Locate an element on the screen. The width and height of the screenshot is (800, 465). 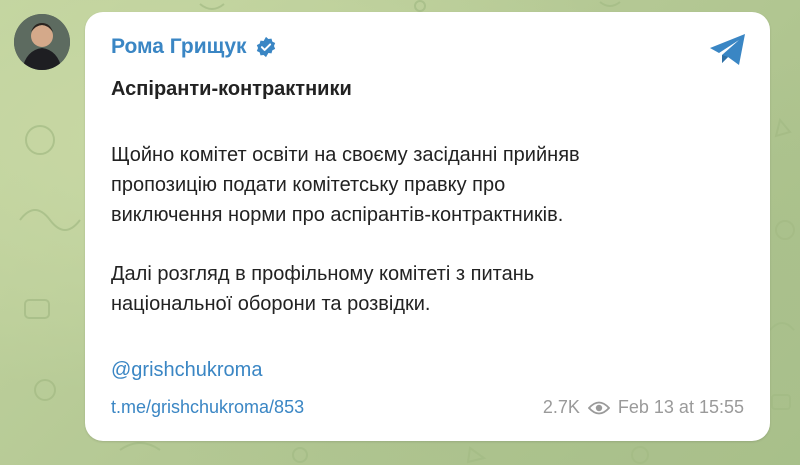
author-avatar is located at coordinates (42, 42).